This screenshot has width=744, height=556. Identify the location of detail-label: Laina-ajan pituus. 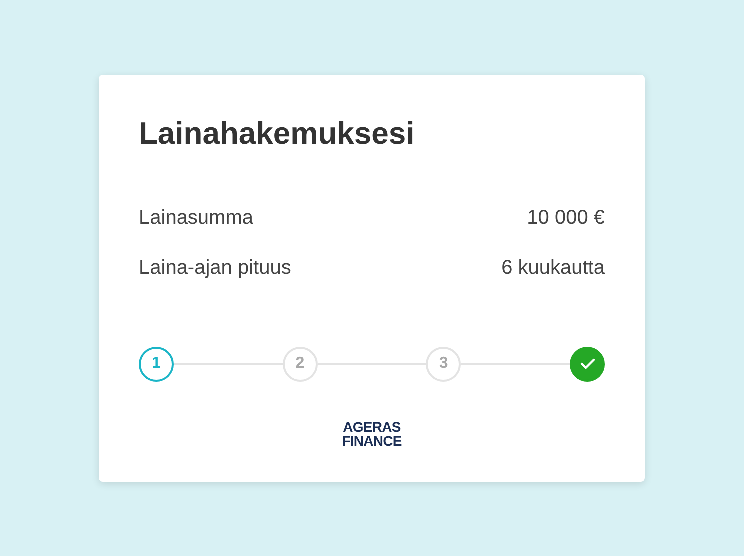
(215, 268).